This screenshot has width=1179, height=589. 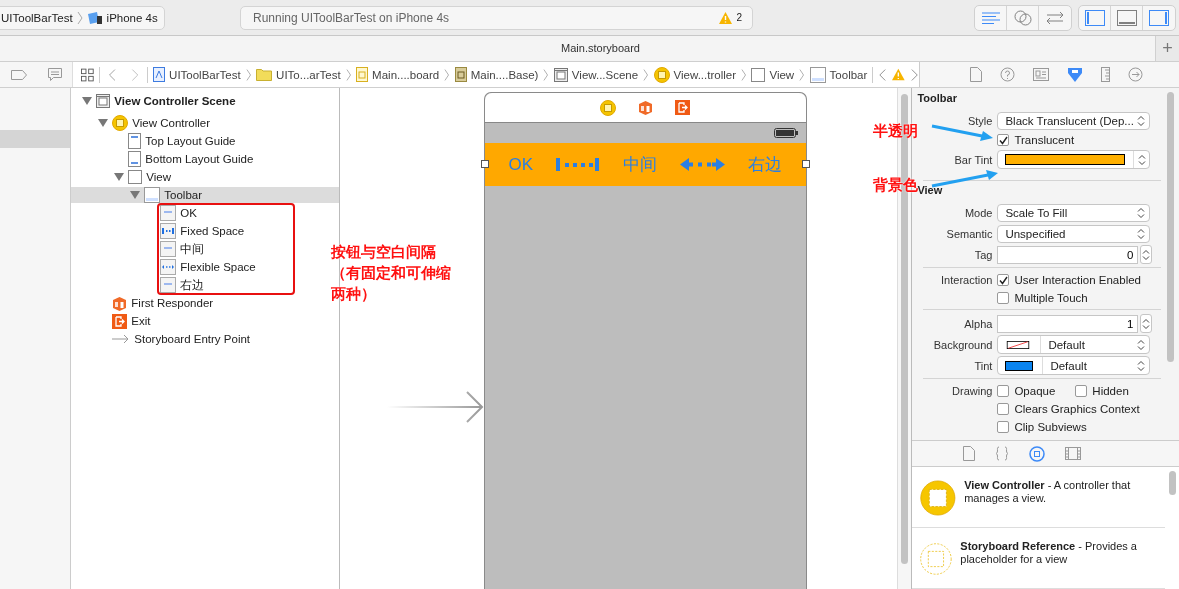 What do you see at coordinates (972, 391) in the screenshot?
I see `field-label: Drawing` at bounding box center [972, 391].